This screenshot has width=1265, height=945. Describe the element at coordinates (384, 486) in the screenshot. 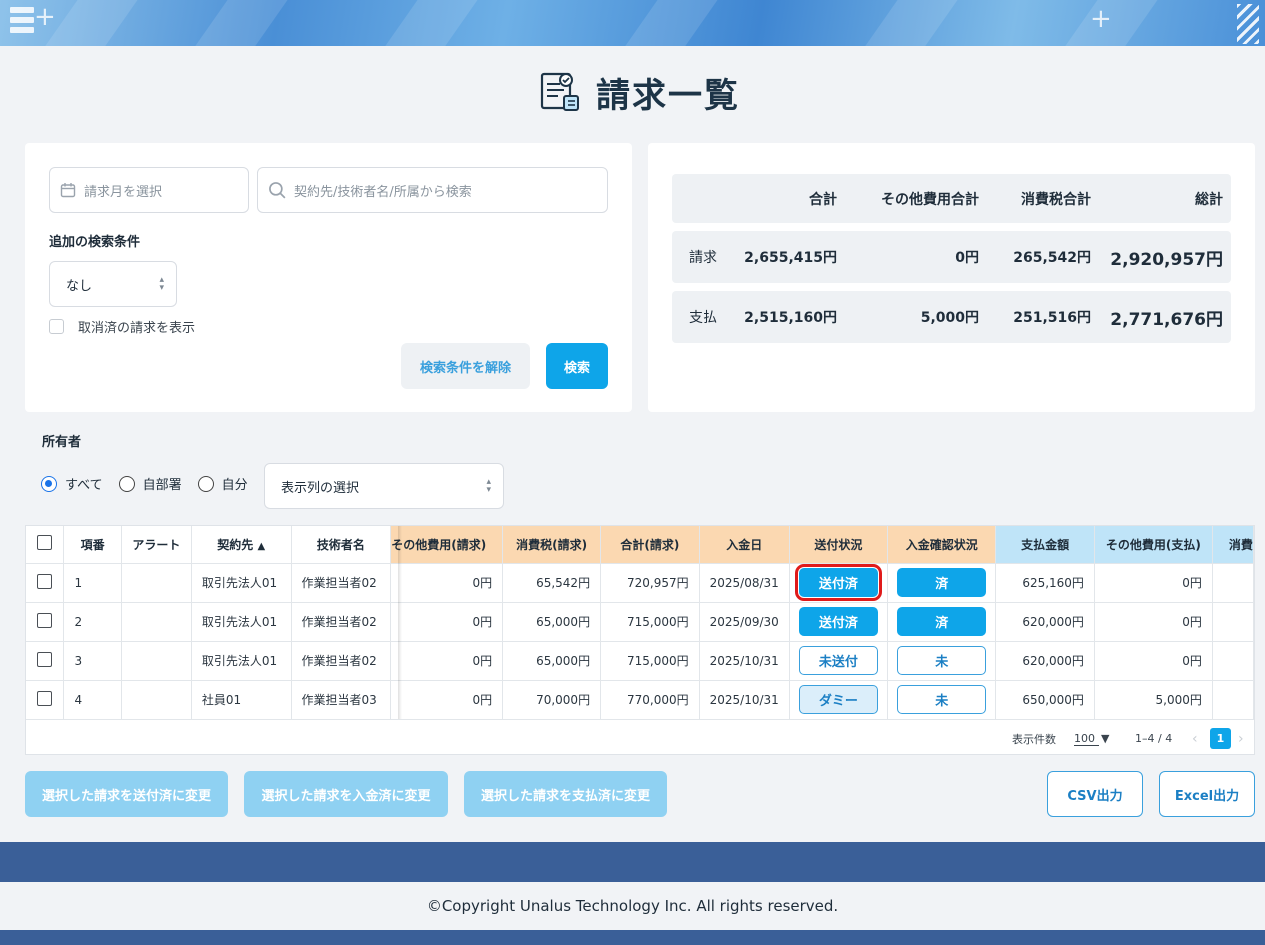

I see `column-select: 表示列の選択 ▴ ▾` at that location.